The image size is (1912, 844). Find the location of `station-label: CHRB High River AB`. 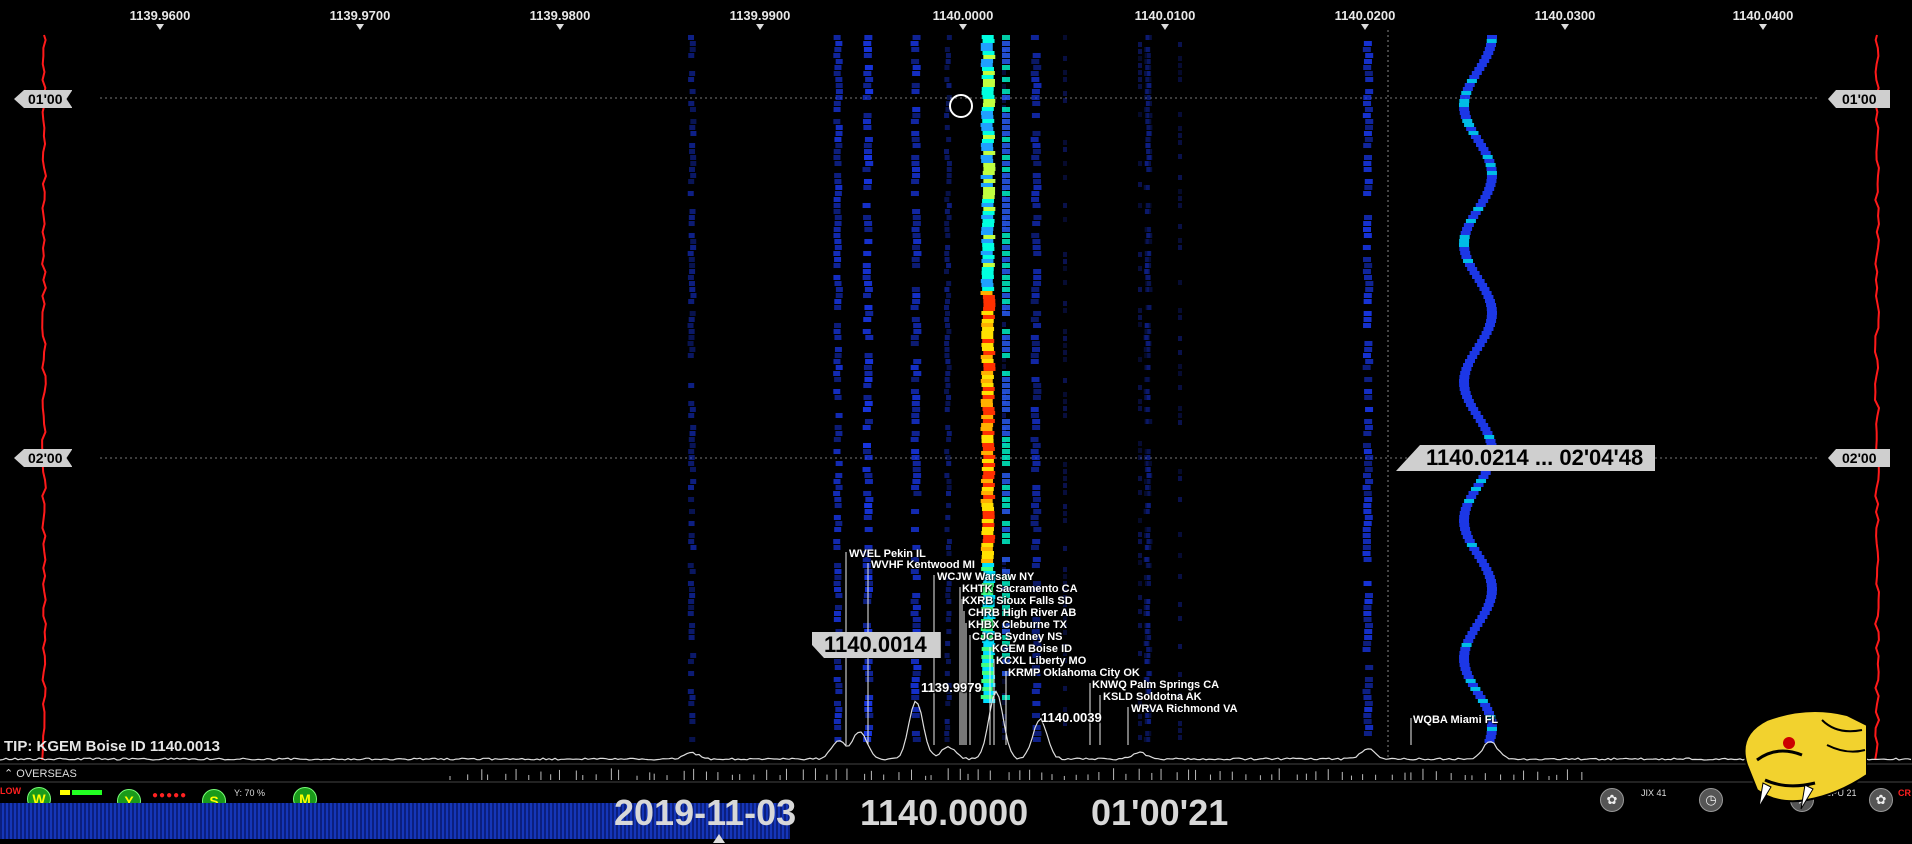

station-label: CHRB High River AB is located at coordinates (1022, 613).